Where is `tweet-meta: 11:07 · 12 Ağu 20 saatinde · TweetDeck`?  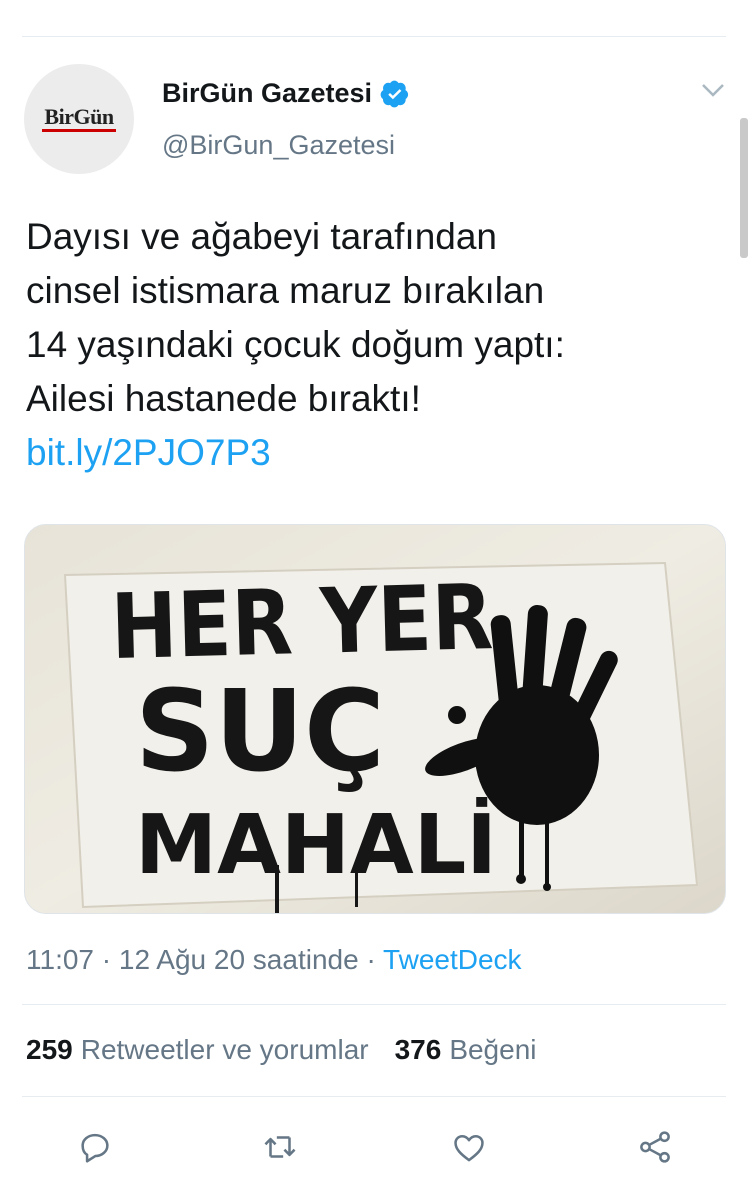
tweet-meta: 11:07 · 12 Ağu 20 saatinde · TweetDeck is located at coordinates (274, 960).